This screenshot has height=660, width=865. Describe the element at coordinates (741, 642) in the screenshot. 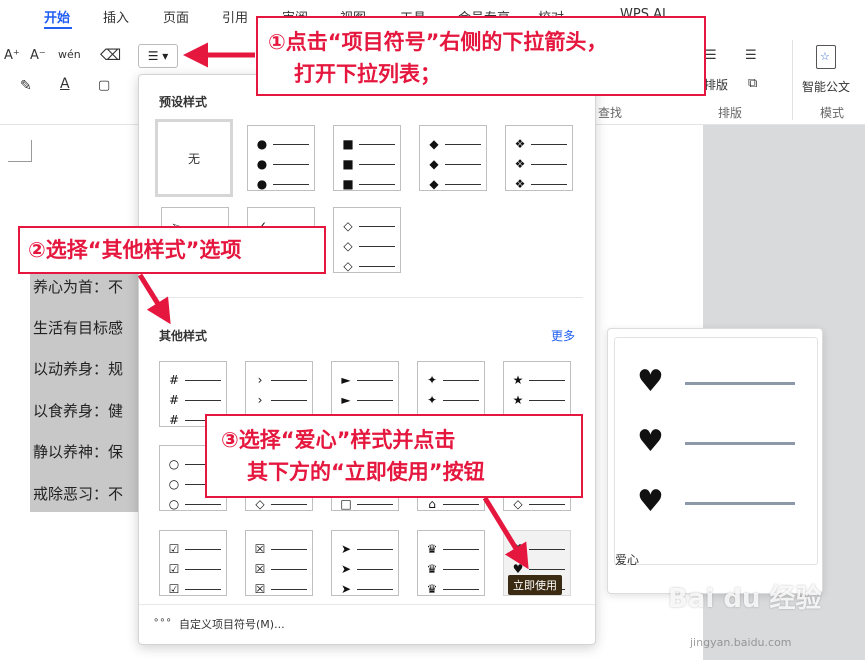

I see `baidu-watermark-url: jingyan.baidu.com` at that location.